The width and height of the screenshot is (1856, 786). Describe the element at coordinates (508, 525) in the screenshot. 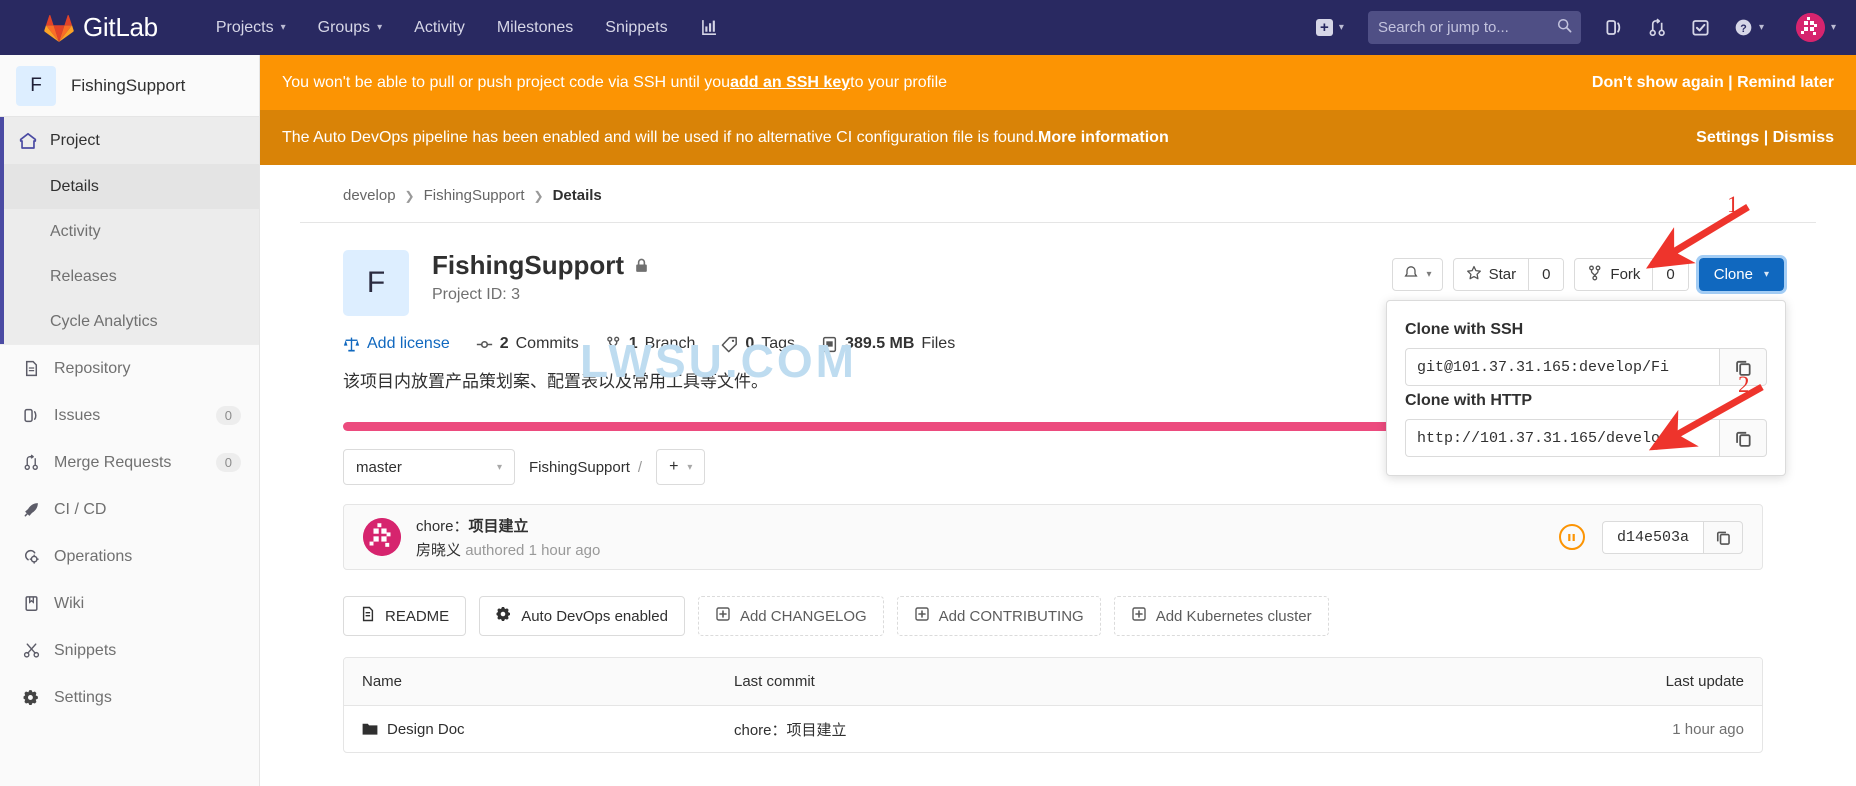

I see `commit-message: chore：项目建立` at that location.